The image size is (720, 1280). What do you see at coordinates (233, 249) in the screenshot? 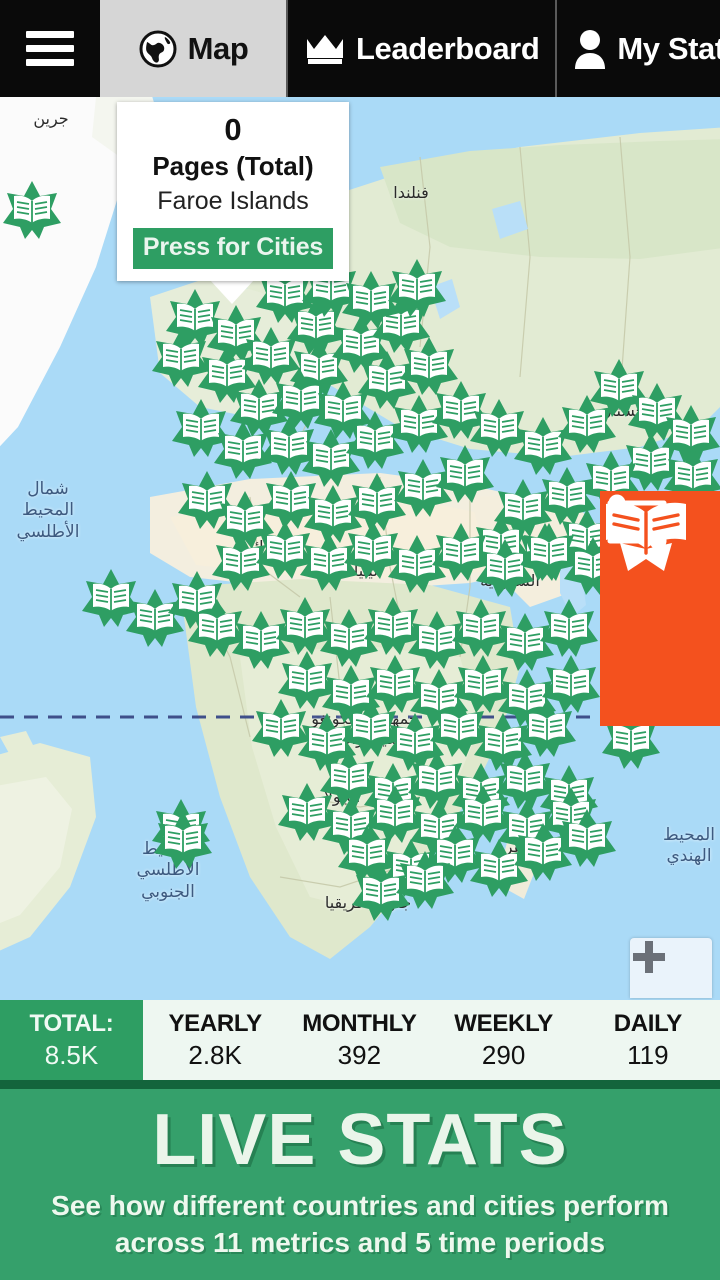
I see `press-for-cities-button: Press for Cities` at bounding box center [233, 249].